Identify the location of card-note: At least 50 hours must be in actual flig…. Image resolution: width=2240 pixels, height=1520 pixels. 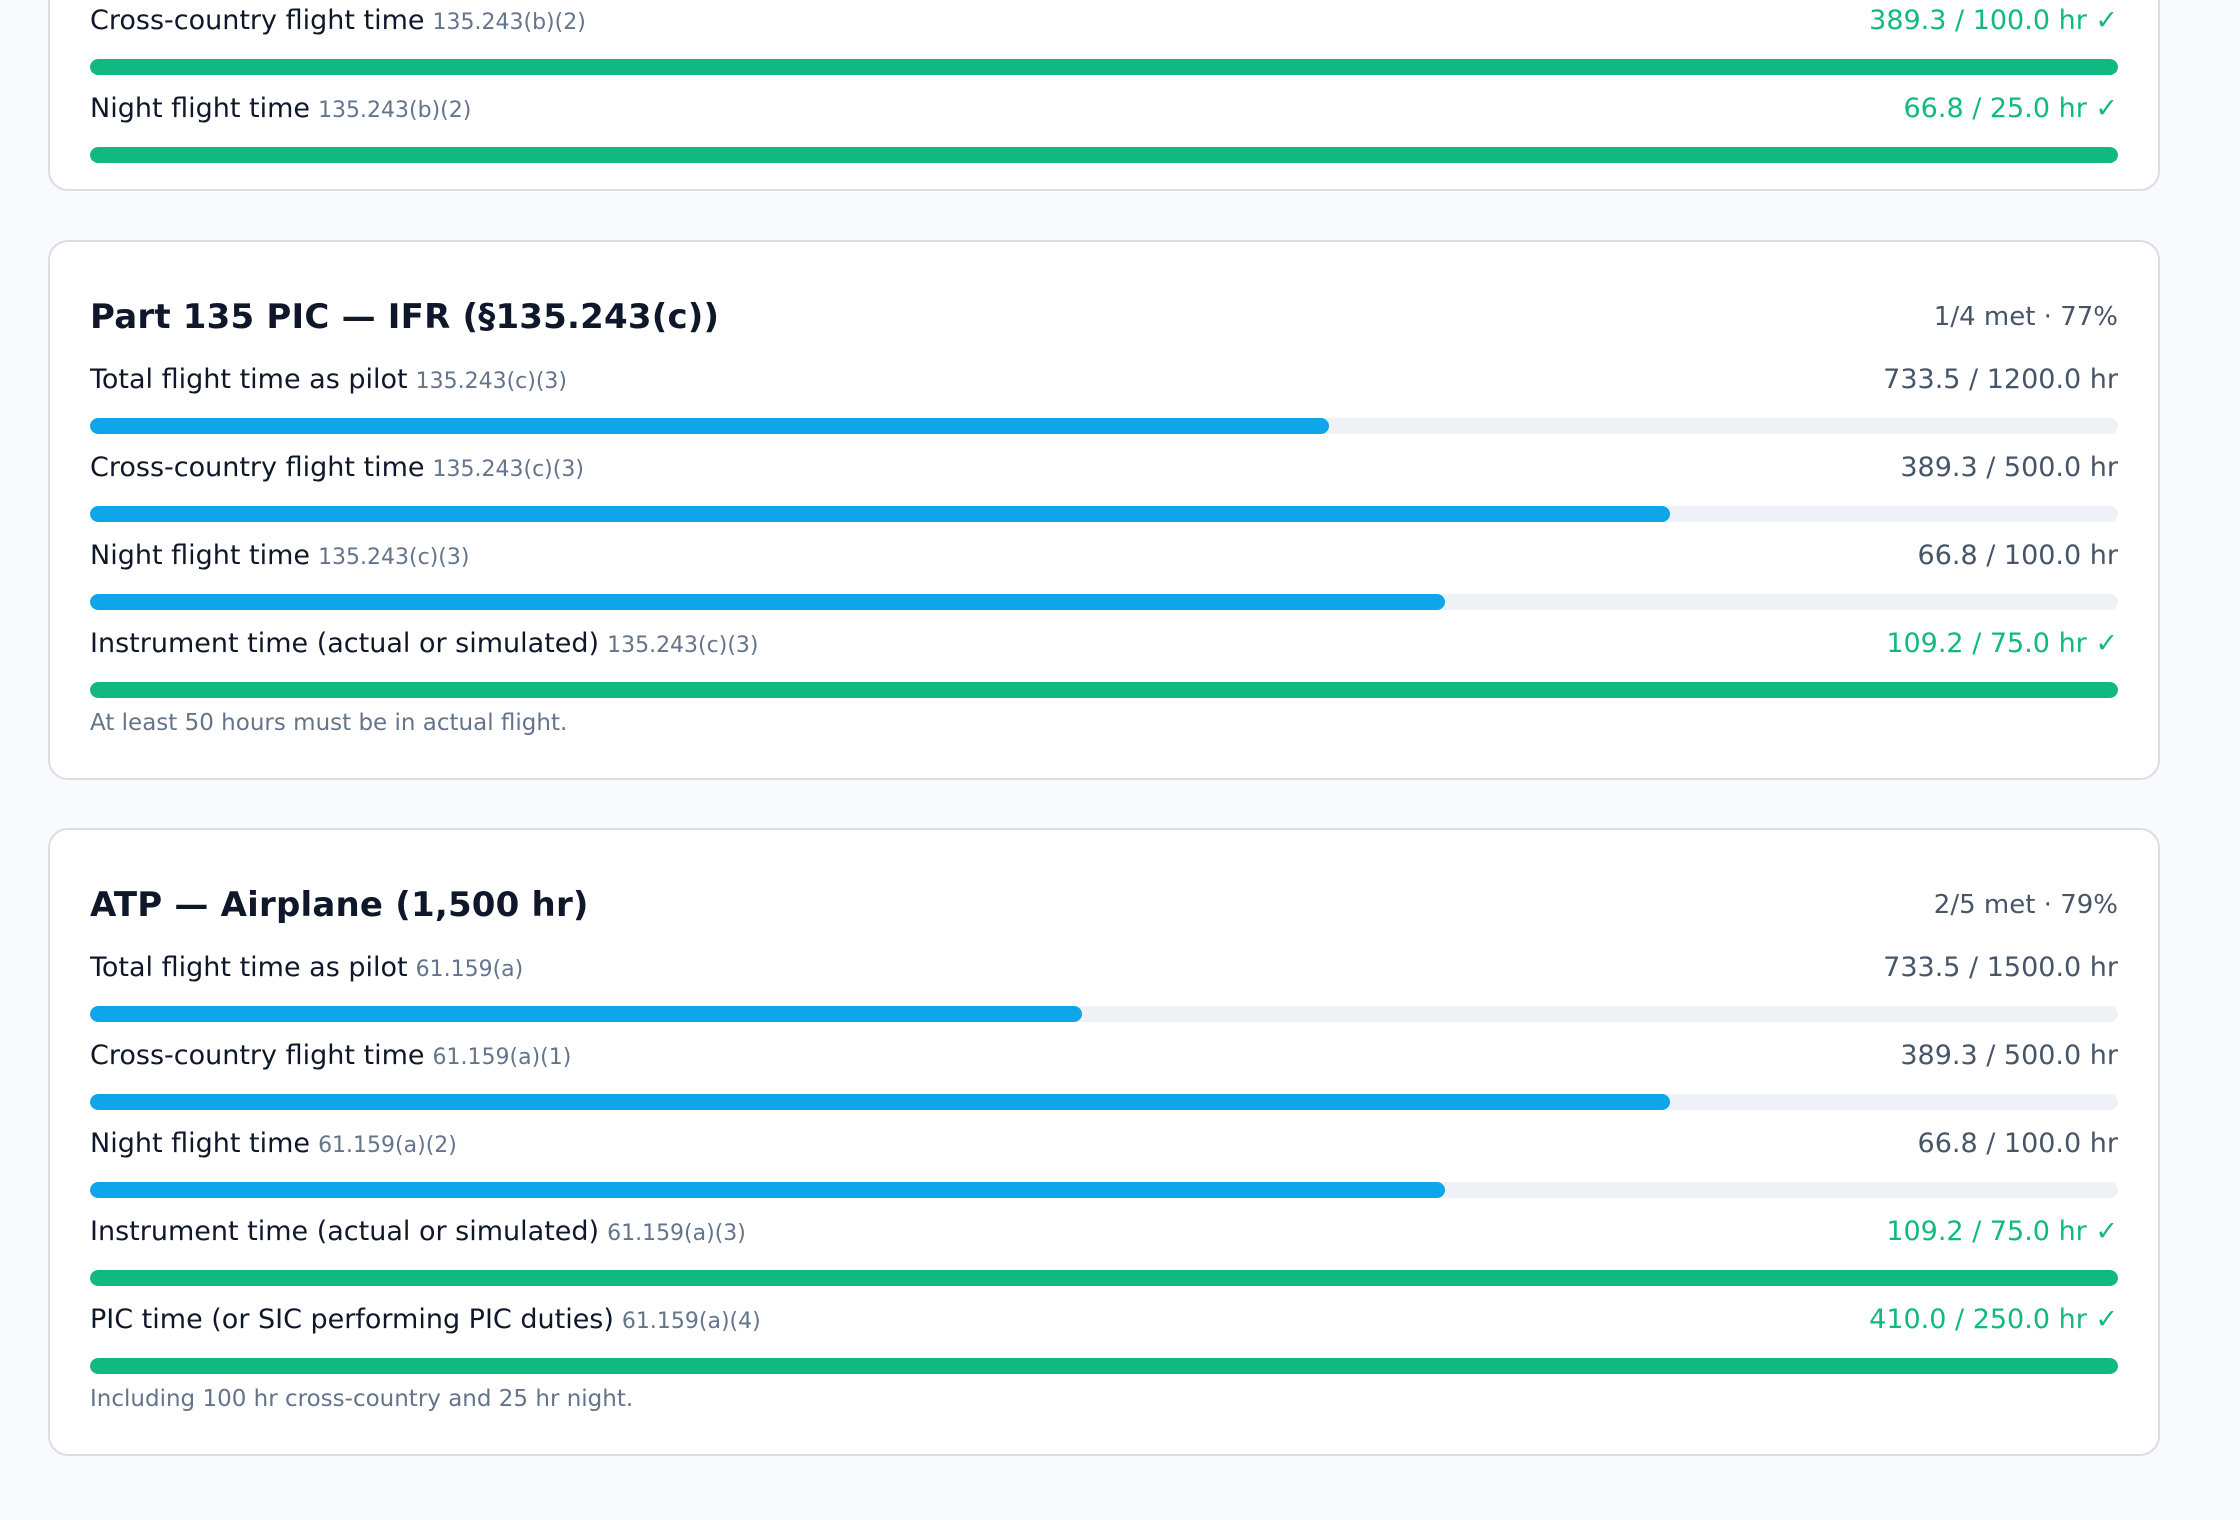
(329, 723).